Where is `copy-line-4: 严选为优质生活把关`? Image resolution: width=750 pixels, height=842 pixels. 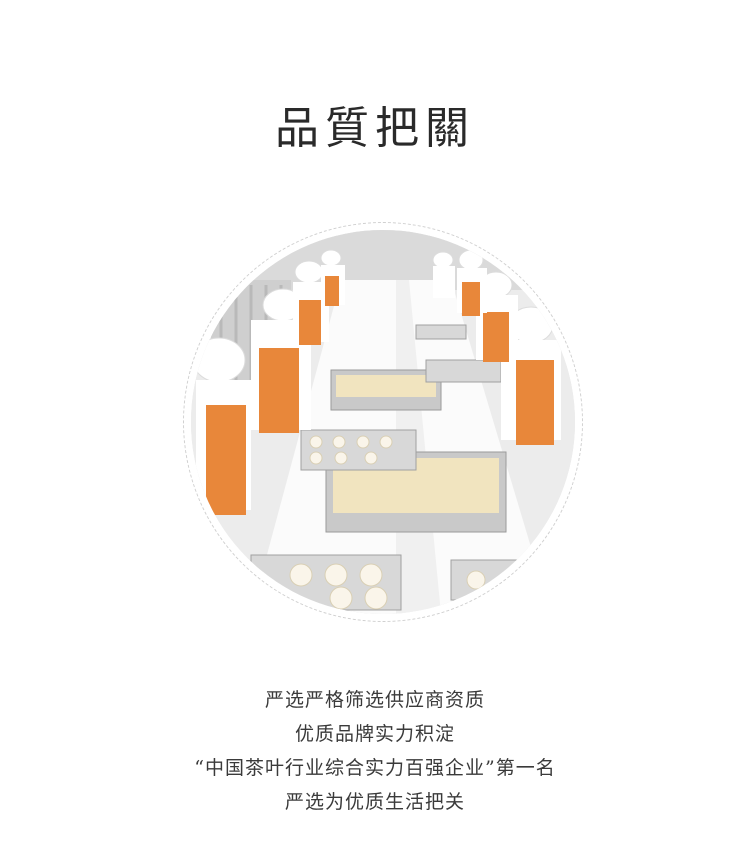 copy-line-4: 严选为优质生活把关 is located at coordinates (374, 802).